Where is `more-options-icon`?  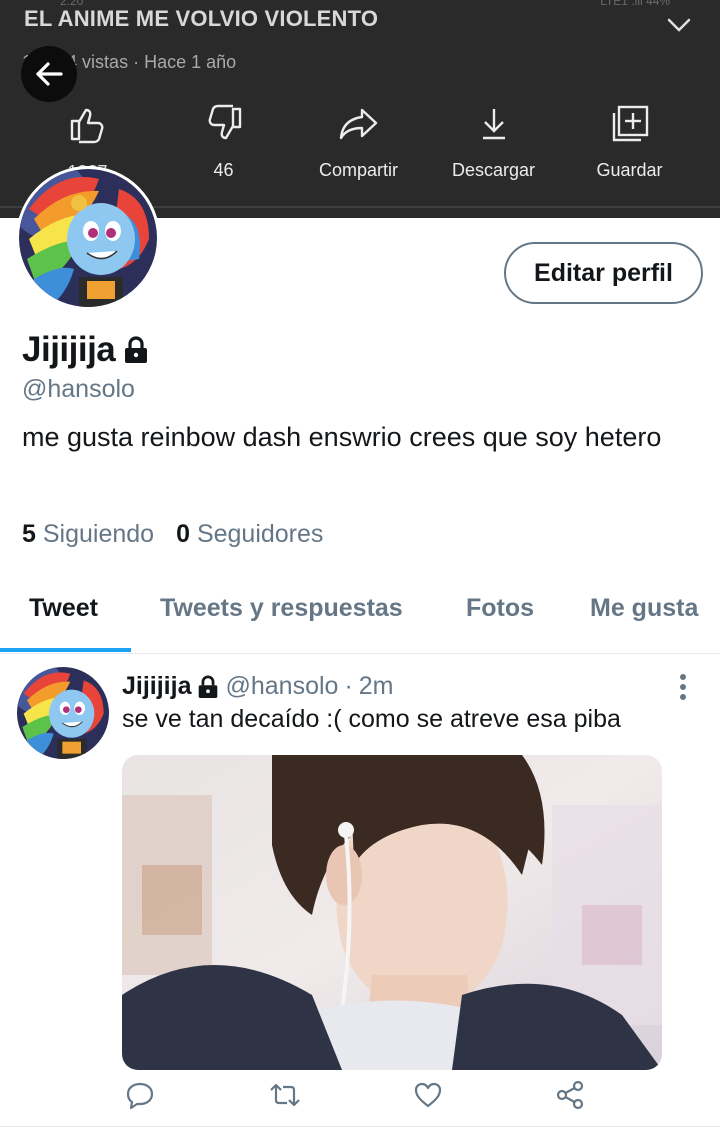
more-options-icon is located at coordinates (683, 687).